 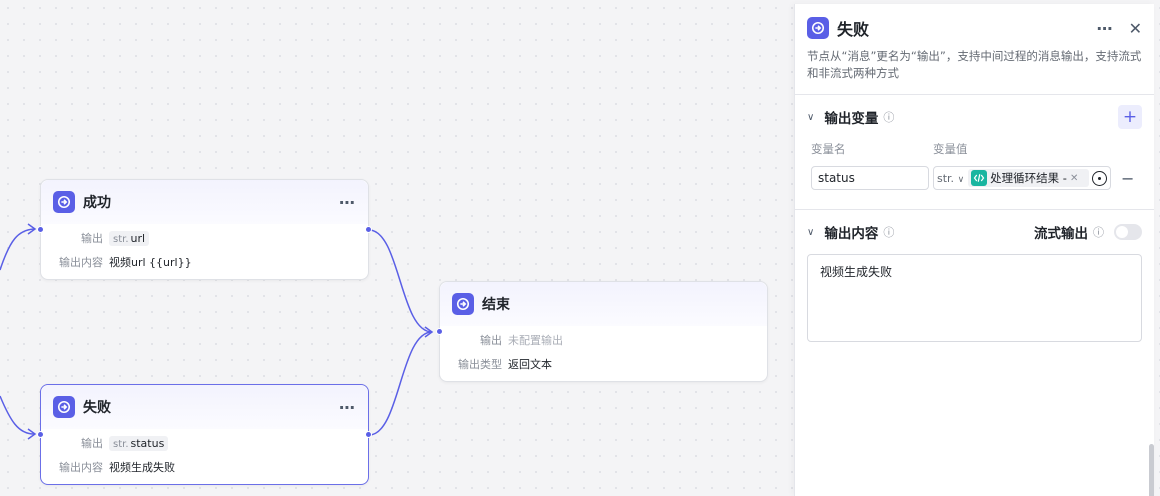 What do you see at coordinates (97, 203) in the screenshot?
I see `node-title: 成功` at bounding box center [97, 203].